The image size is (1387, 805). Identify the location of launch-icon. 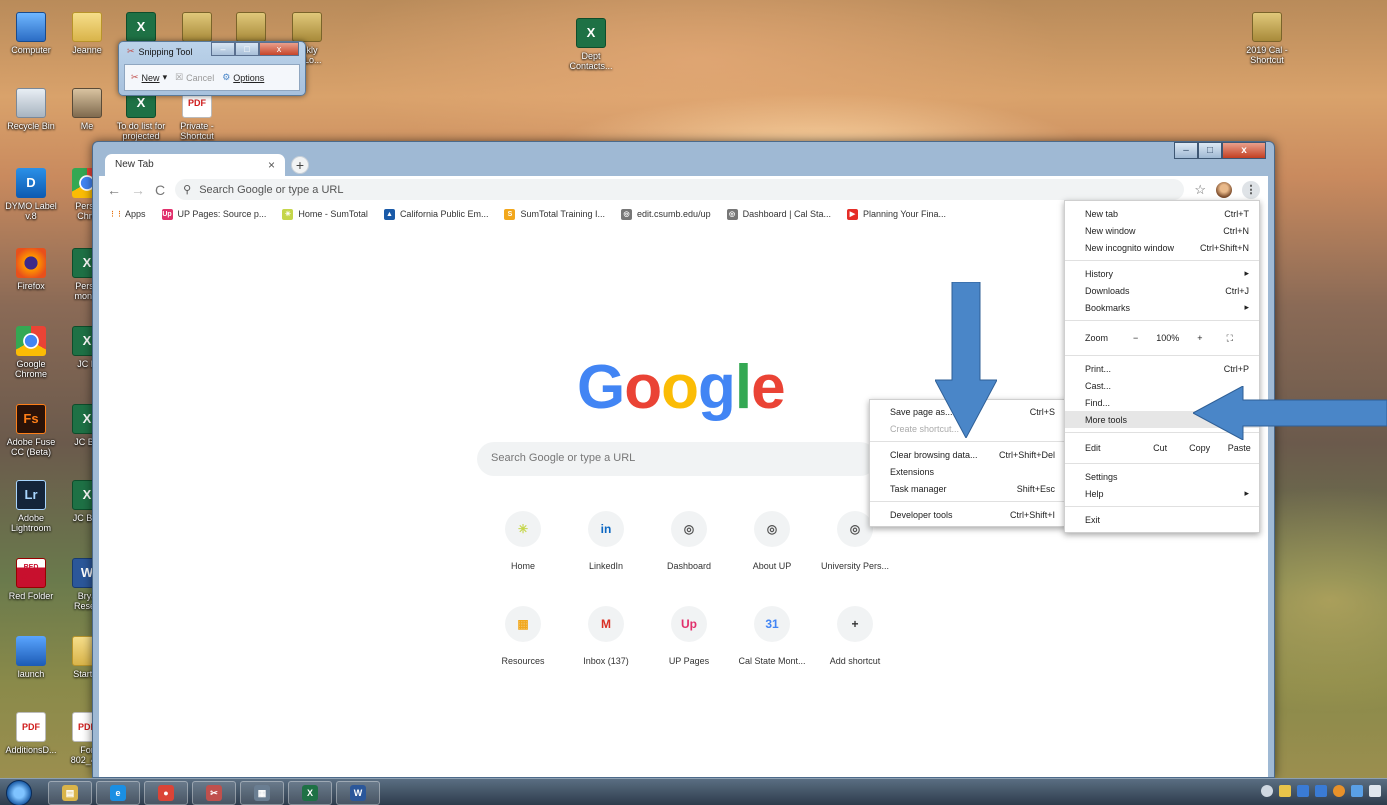
(31, 651).